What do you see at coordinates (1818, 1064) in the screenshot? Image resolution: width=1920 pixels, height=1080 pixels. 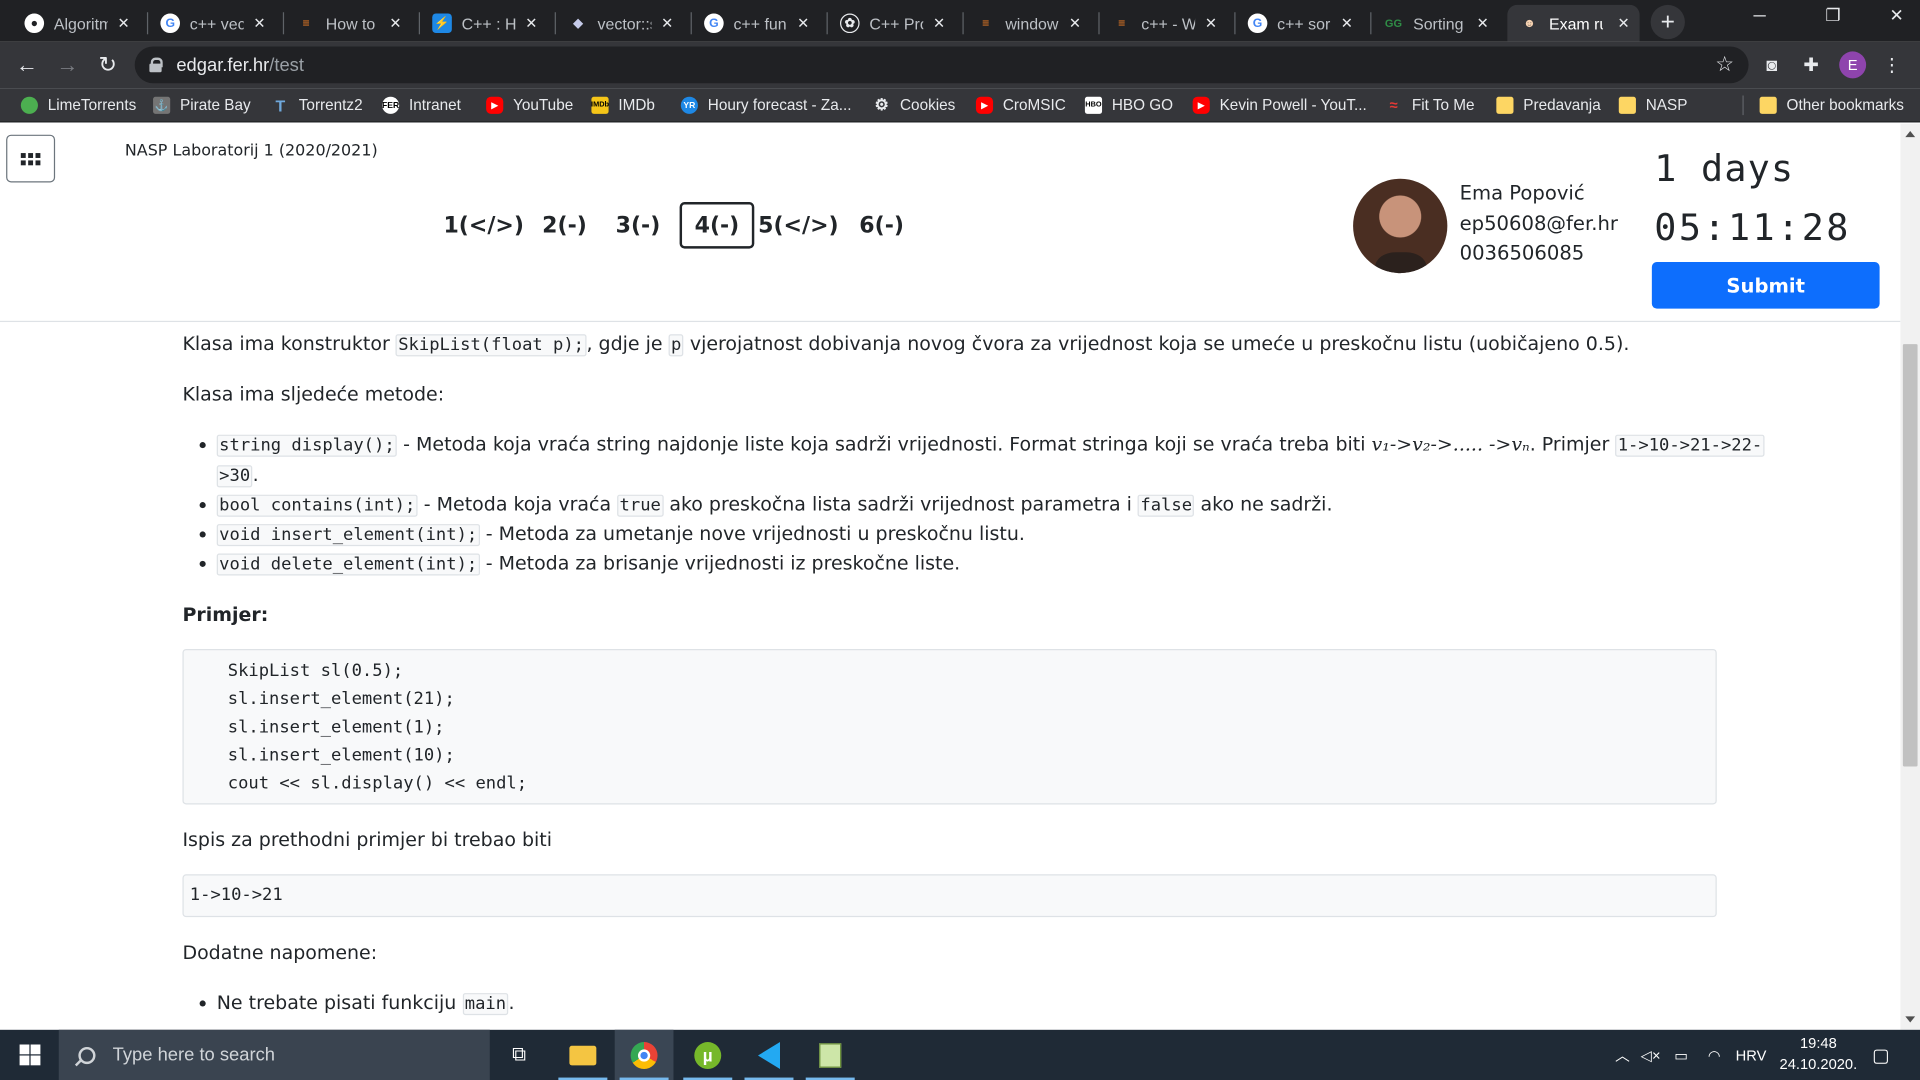 I see `clock-date: 24.10.2020.` at bounding box center [1818, 1064].